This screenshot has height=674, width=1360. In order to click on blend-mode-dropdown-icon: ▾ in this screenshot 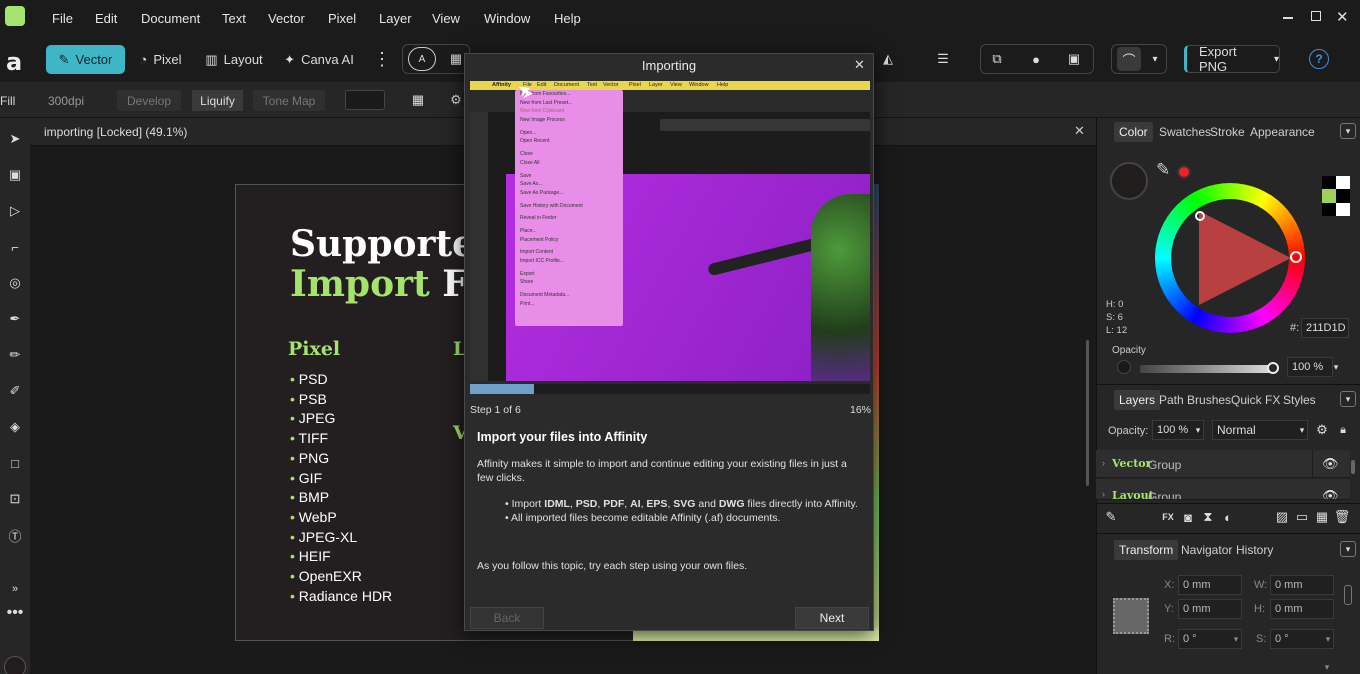, I will do `click(1302, 430)`.